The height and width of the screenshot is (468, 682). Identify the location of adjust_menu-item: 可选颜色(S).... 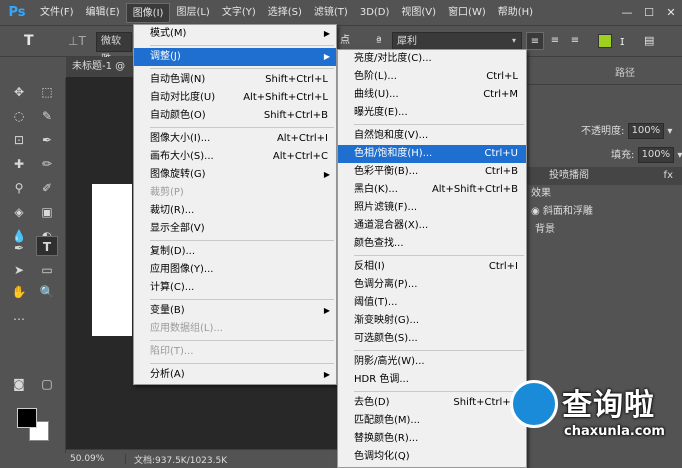
(432, 339).